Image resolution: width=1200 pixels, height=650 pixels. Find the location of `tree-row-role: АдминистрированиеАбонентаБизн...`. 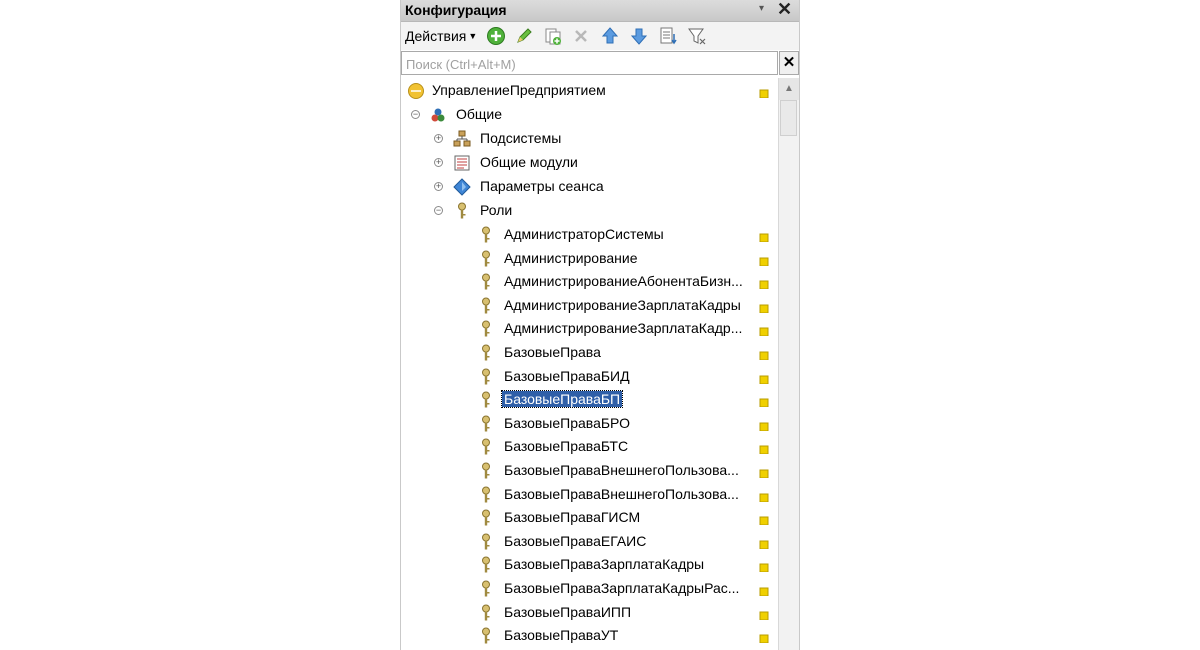

tree-row-role: АдминистрированиеАбонентаБизн... is located at coordinates (589, 282).